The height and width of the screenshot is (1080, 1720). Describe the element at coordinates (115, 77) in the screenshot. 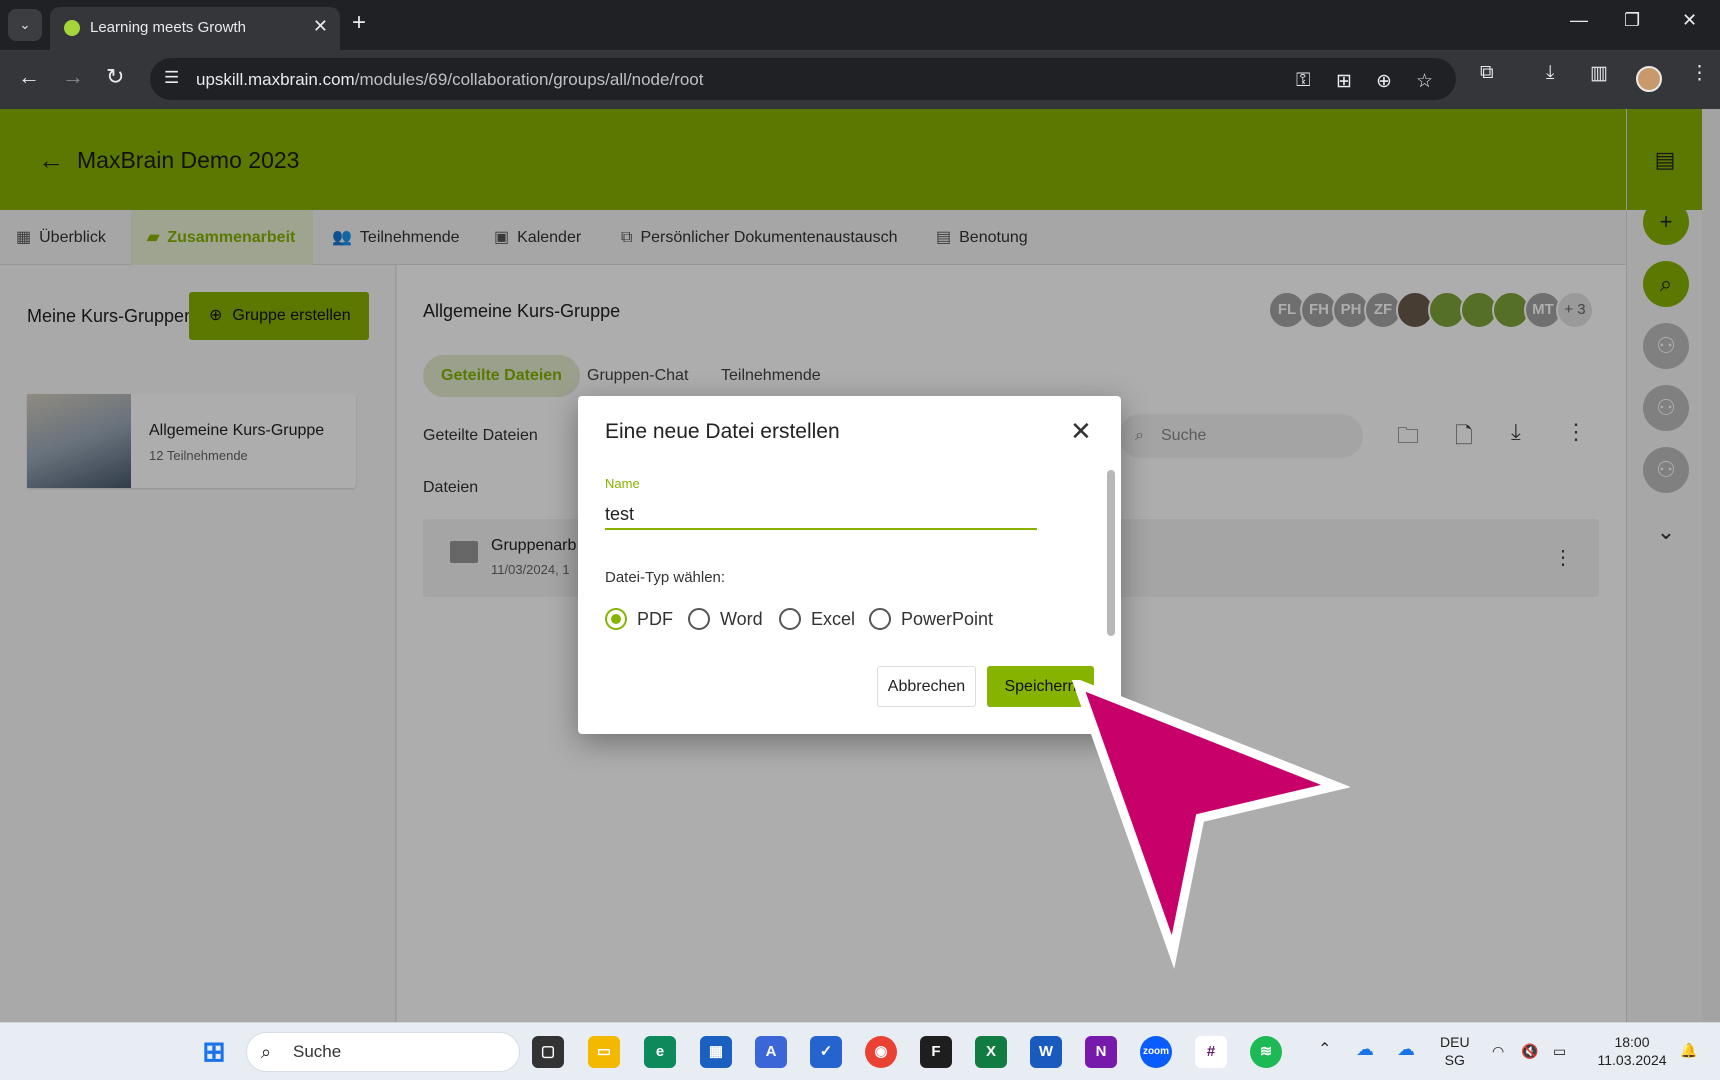

I see `reload-icon: ↻` at that location.